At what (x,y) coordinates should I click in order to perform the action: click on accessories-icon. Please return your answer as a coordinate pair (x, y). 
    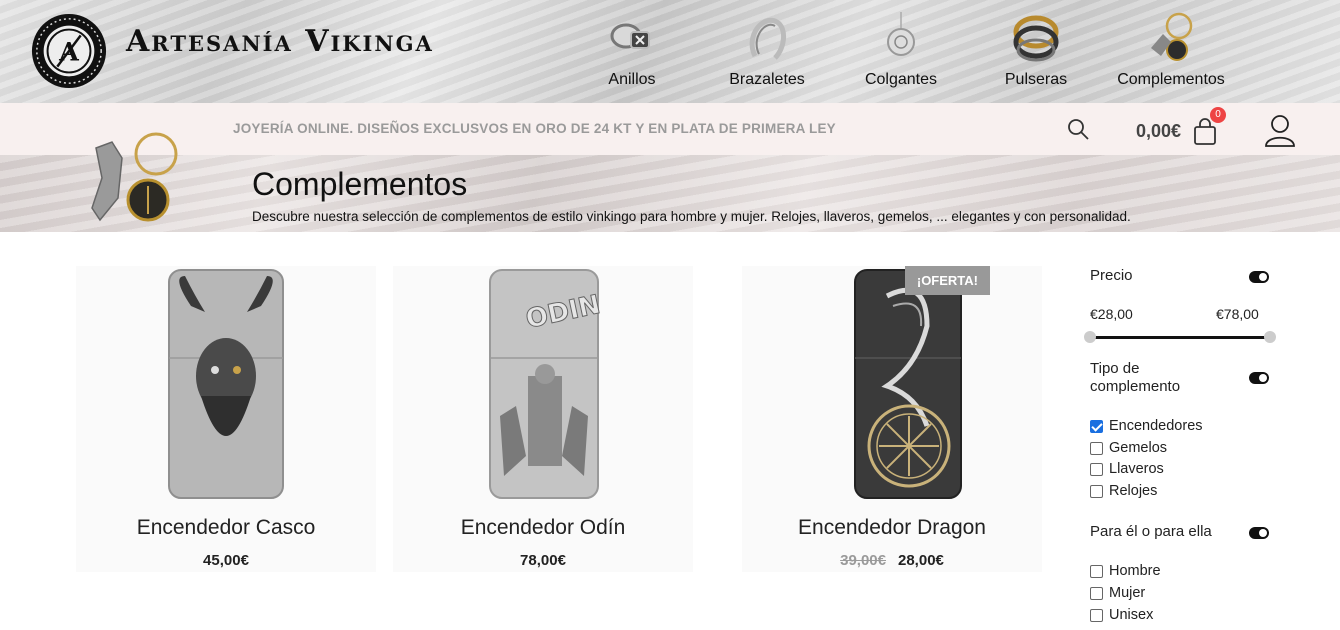
    Looking at the image, I should click on (1172, 36).